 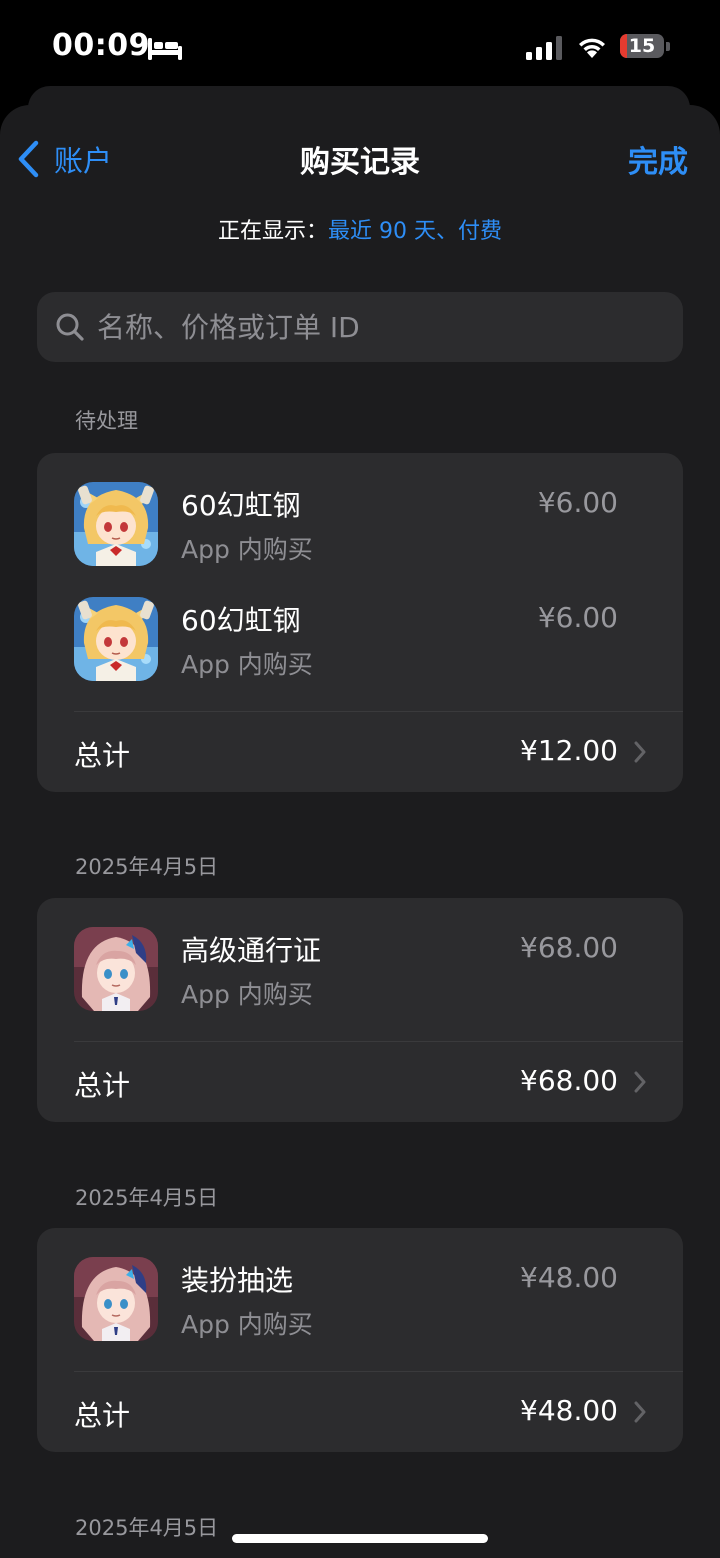 What do you see at coordinates (101, 45) in the screenshot?
I see `clock: 00:09` at bounding box center [101, 45].